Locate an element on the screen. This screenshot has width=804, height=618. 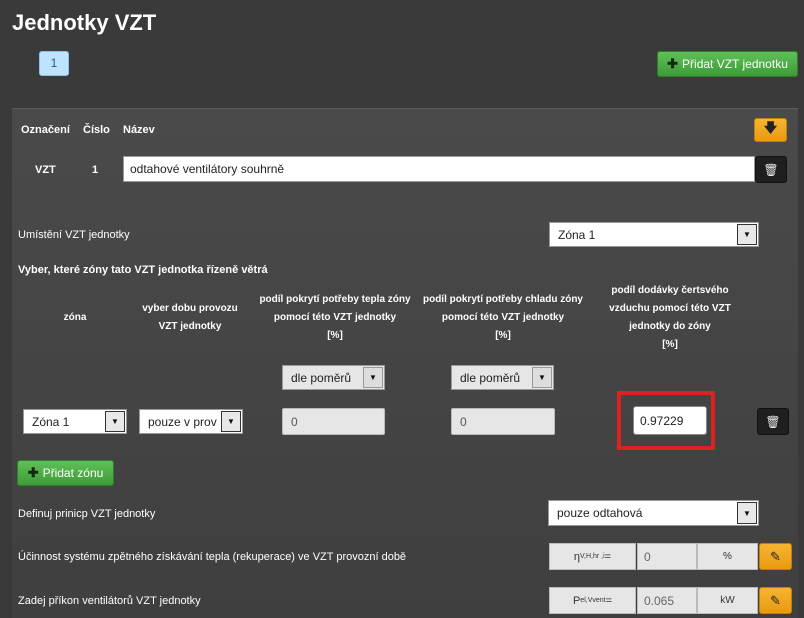
principle-value: pouze odtahová is located at coordinates (600, 513).